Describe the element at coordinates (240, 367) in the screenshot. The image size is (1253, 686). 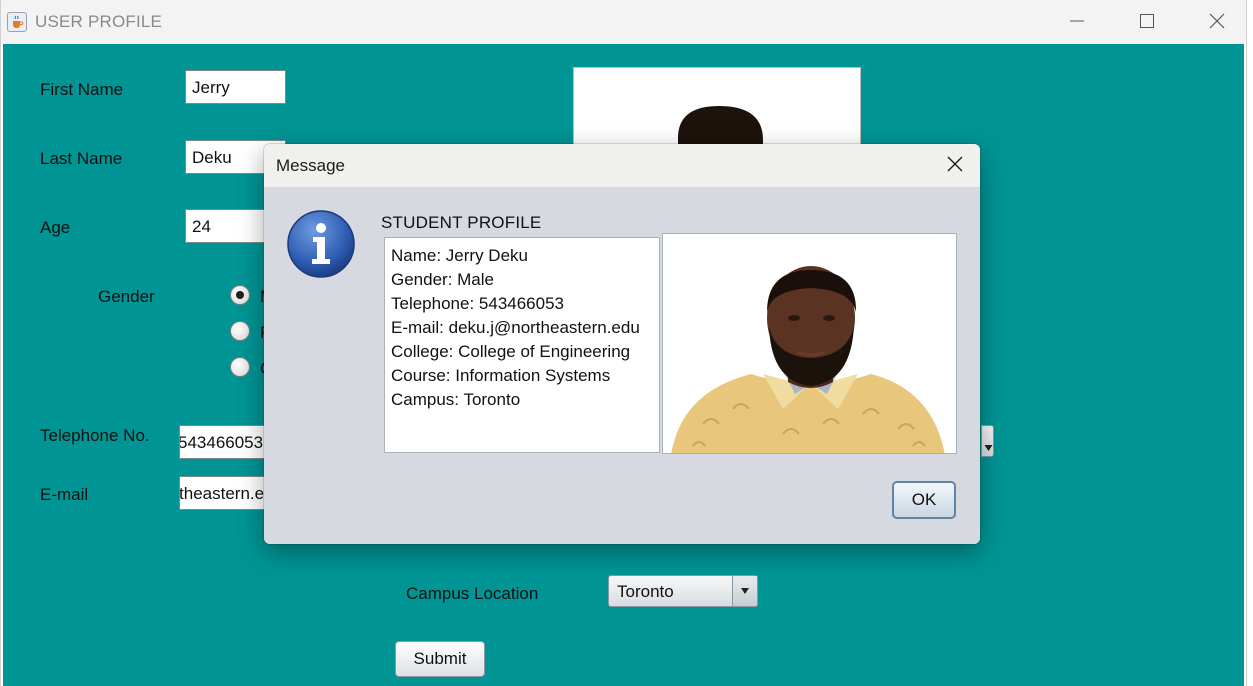
I see `gender-radio-other` at that location.